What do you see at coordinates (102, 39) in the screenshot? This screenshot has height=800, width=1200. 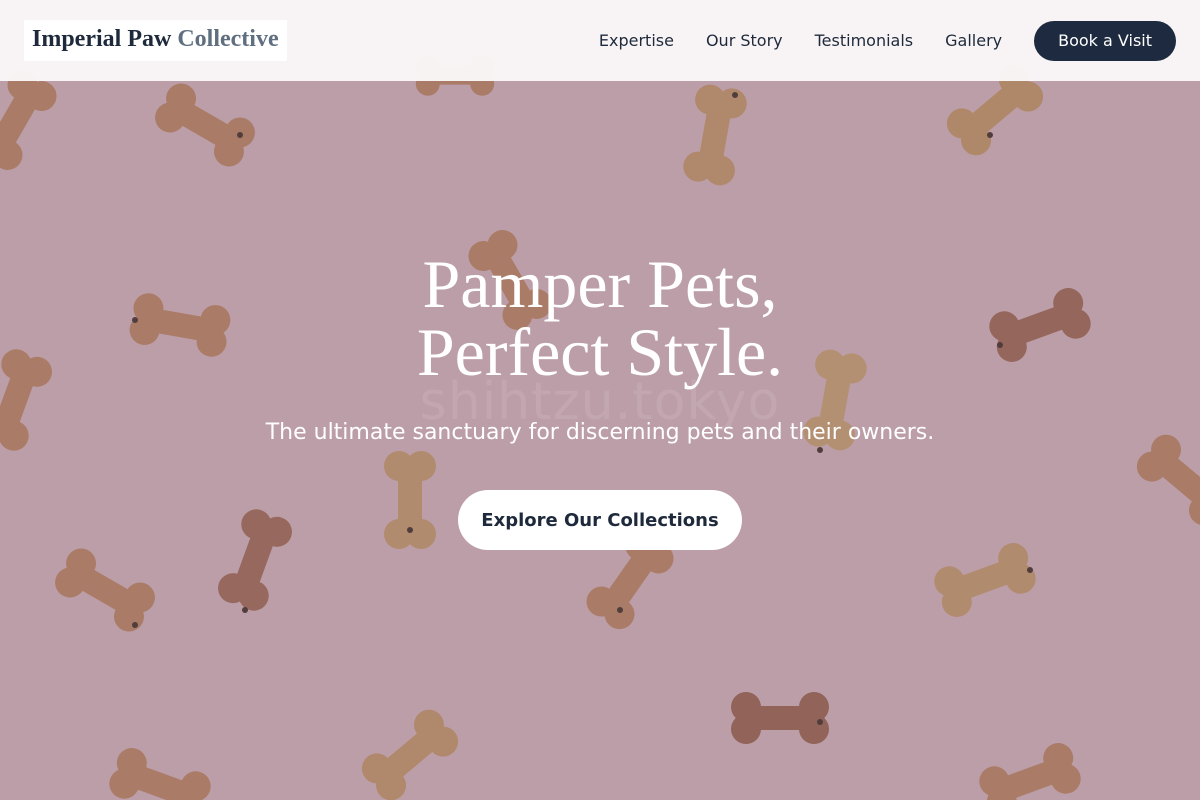 I see `brand-name-primary: Imperial Paw` at bounding box center [102, 39].